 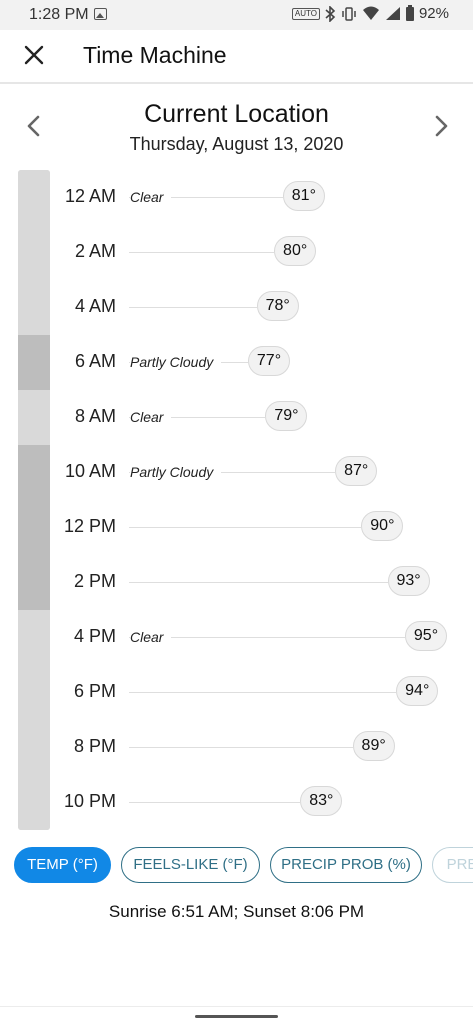 I want to click on hour-row: 6 PM 94°, so click(x=236, y=692).